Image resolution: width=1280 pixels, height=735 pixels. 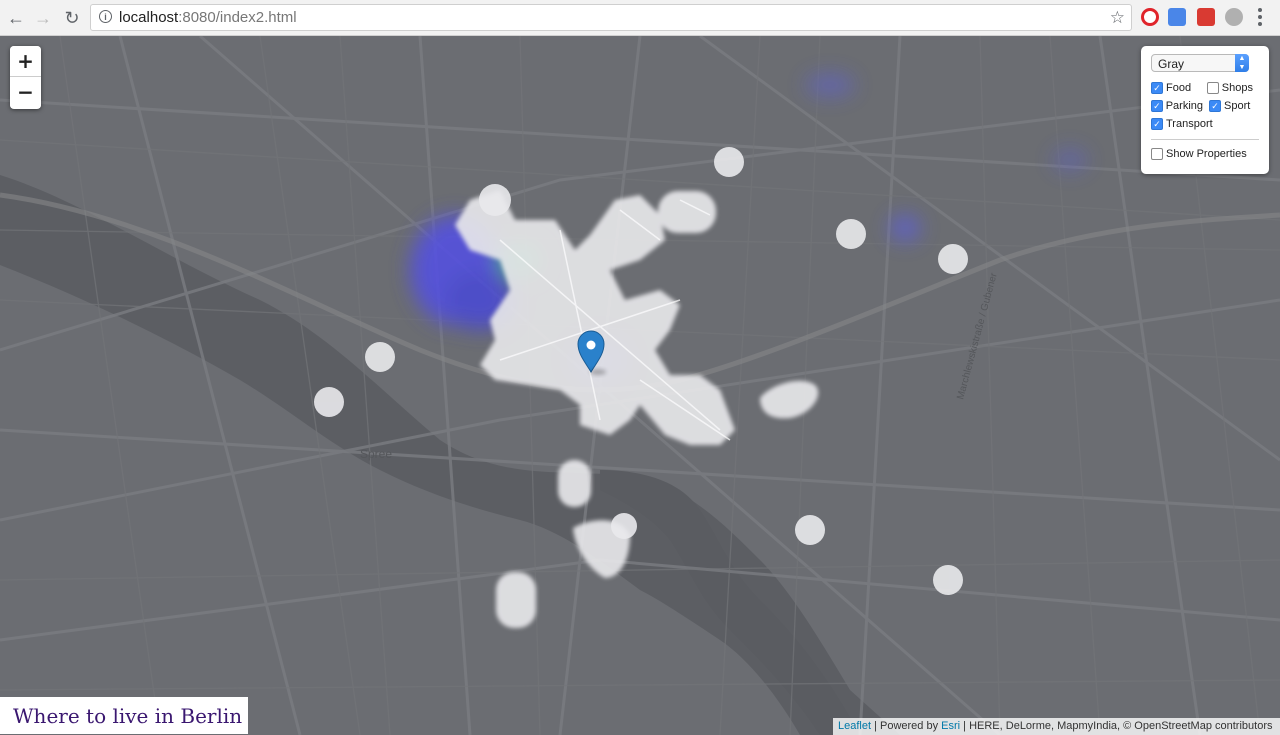 I want to click on basemap-select: Gray ▲ ▼, so click(x=1200, y=63).